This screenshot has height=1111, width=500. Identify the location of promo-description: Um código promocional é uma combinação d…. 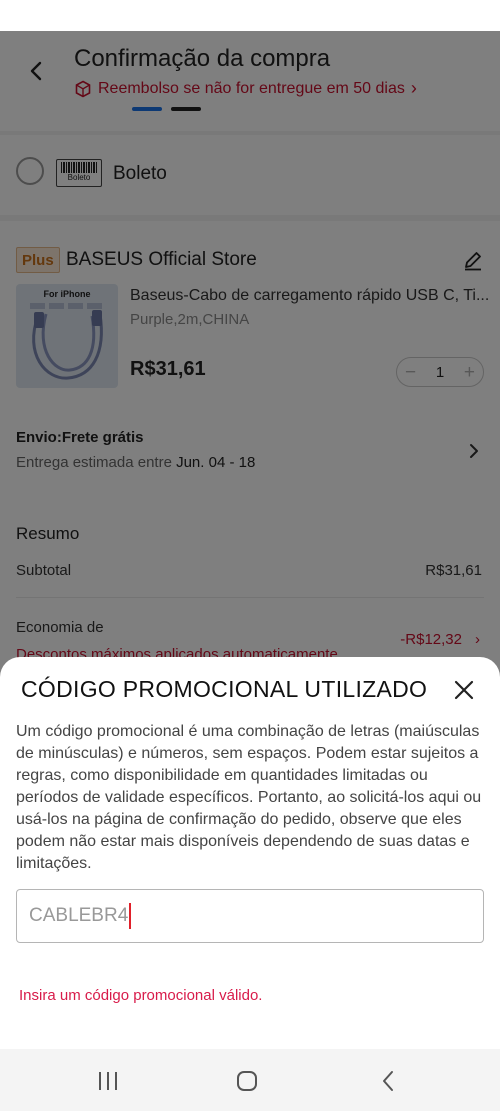
(249, 797).